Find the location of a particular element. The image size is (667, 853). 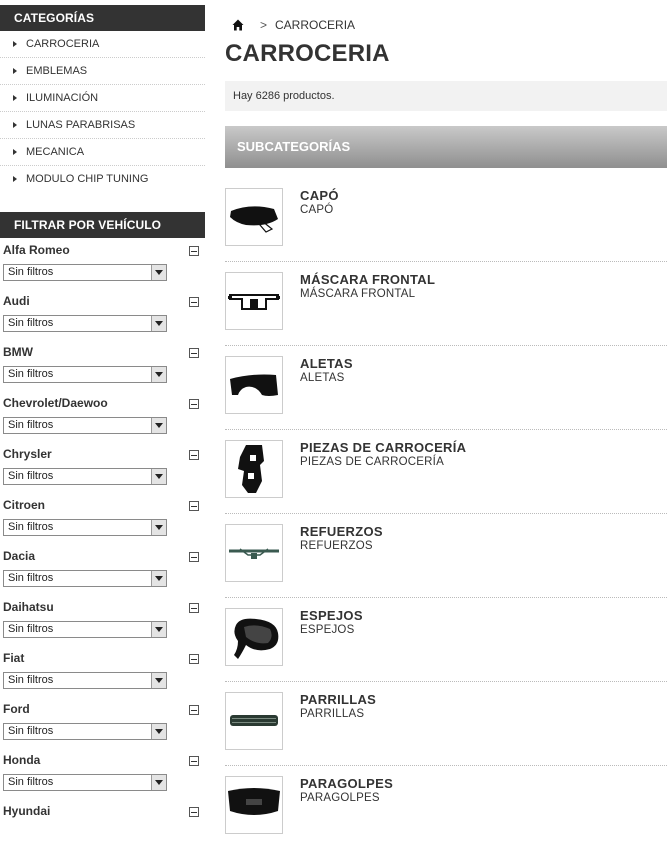

hood-icon is located at coordinates (254, 219).